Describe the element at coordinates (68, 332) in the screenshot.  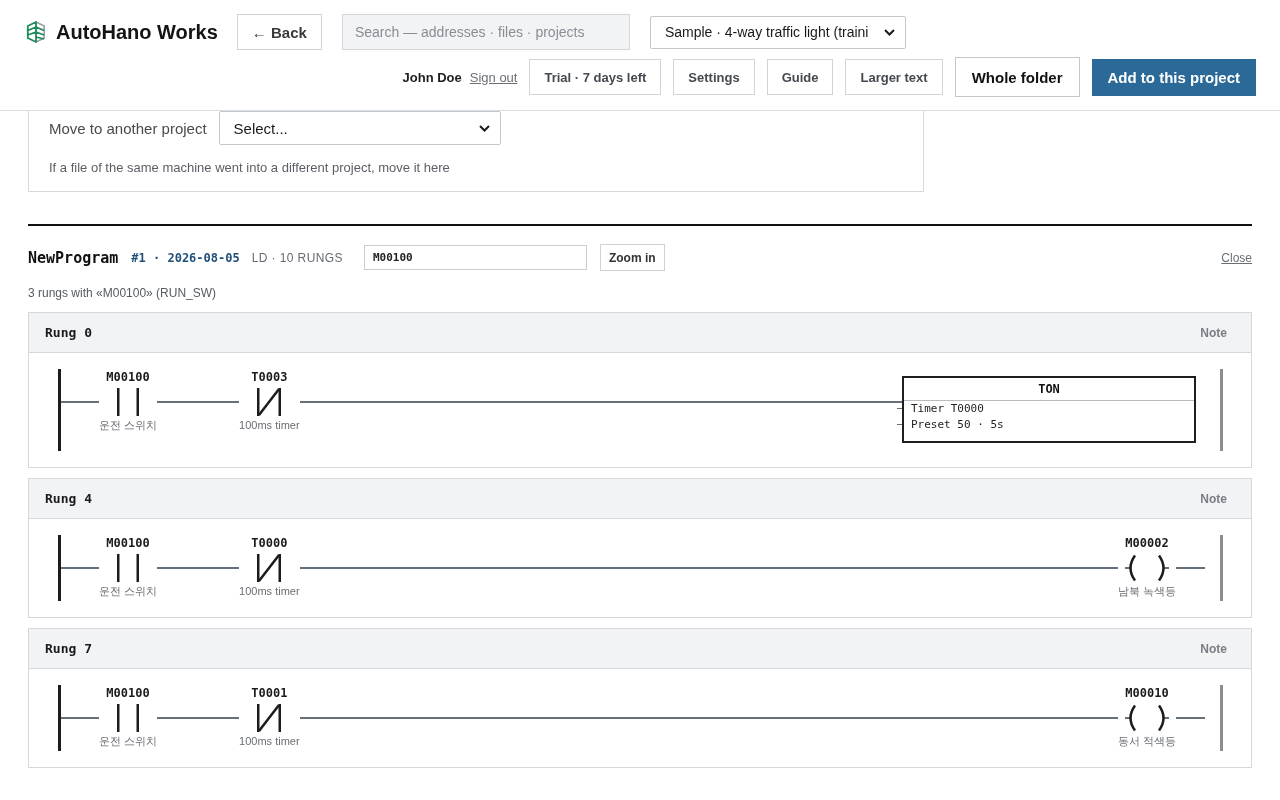
I see `rung-title: Rung 0` at that location.